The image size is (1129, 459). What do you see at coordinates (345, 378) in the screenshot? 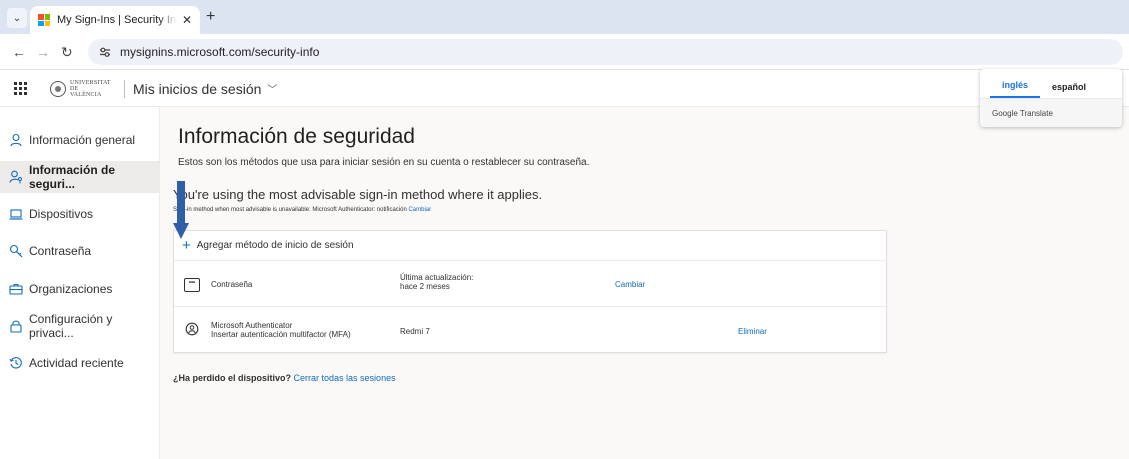
I see `sign-out-everywhere-link: Cerrar todas las sesiones` at bounding box center [345, 378].